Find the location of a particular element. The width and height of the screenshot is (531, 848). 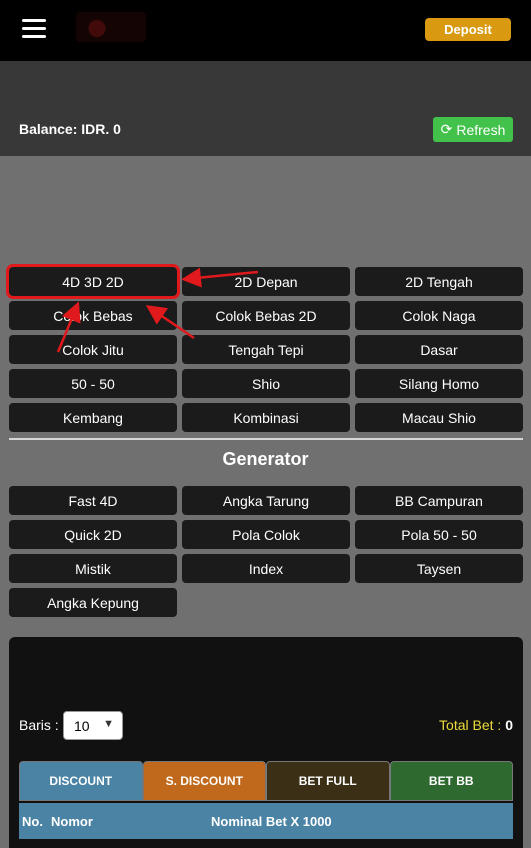

refresh-button: ⟳ Refresh is located at coordinates (473, 129).